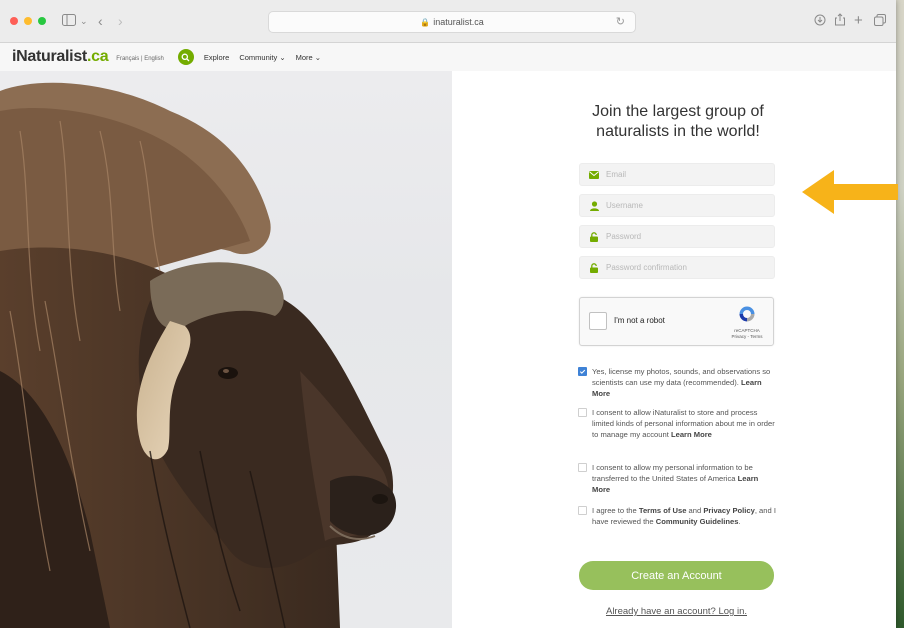  I want to click on password-confirmation-input, so click(681, 267).